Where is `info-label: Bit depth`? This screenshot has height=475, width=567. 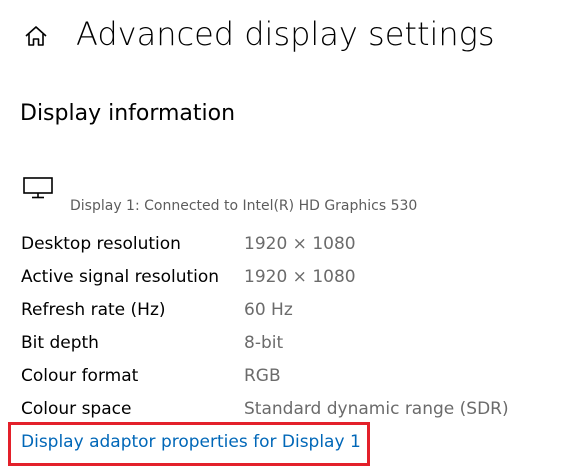
info-label: Bit depth is located at coordinates (60, 343).